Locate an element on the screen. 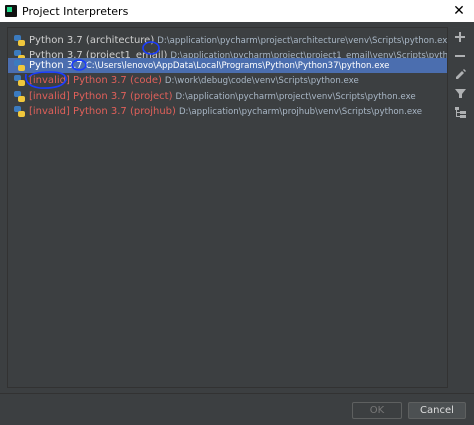 This screenshot has height=425, width=474. add-interpreter-button is located at coordinates (460, 36).